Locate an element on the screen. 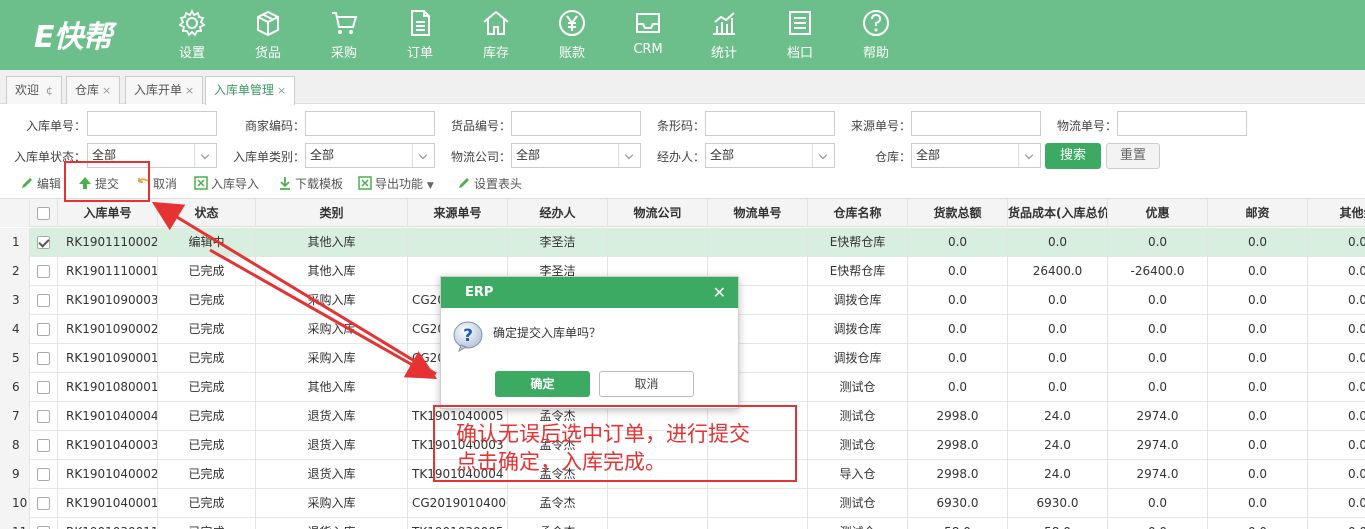 This screenshot has width=1365, height=529. brand-logo: E快帮 is located at coordinates (73, 34).